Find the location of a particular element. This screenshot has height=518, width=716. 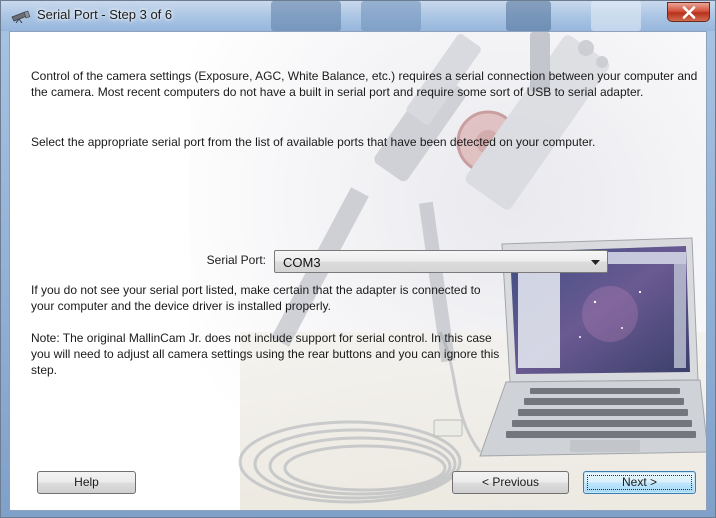

serial-port-dropdown: COM3 is located at coordinates (441, 261).